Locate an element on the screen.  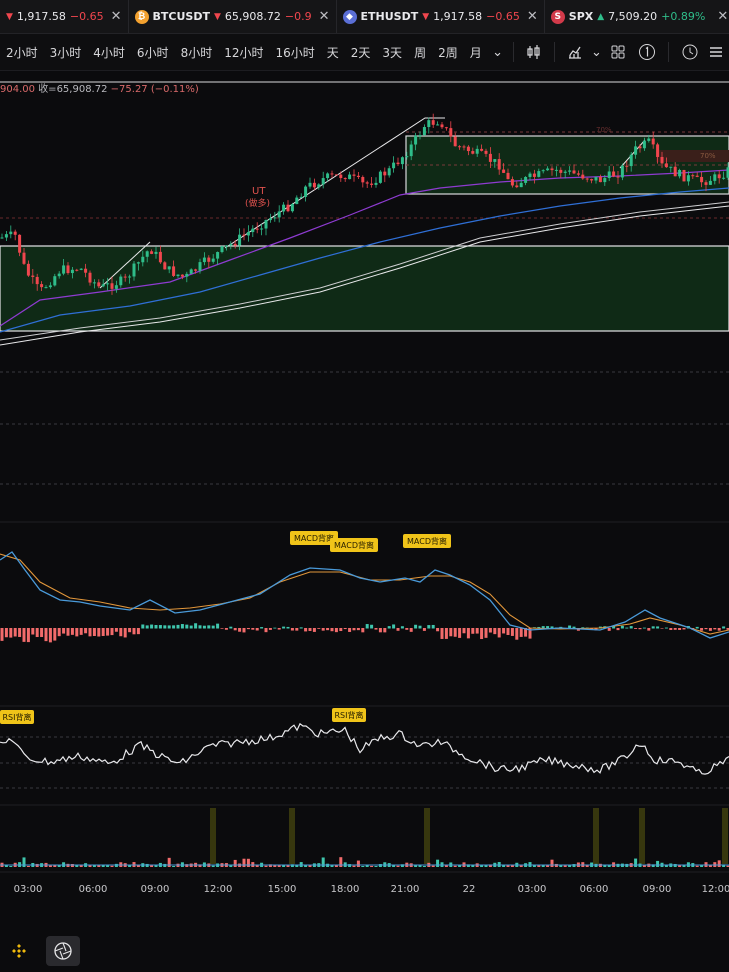
timeframe-8h: 8小时 is located at coordinates (197, 52).